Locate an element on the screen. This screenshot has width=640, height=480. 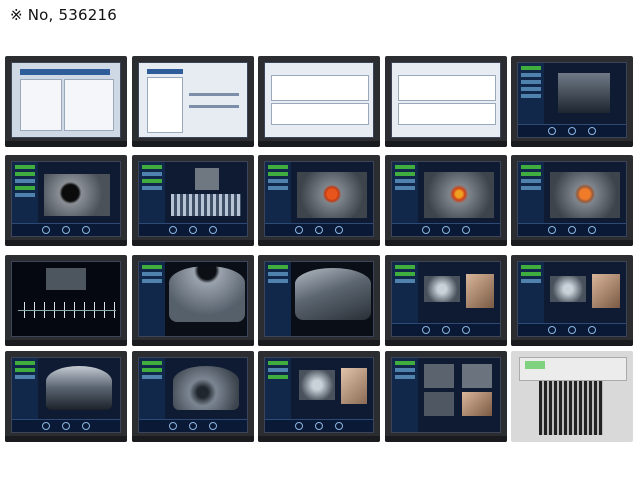
photo-bmode-carotid is located at coordinates (66, 200).